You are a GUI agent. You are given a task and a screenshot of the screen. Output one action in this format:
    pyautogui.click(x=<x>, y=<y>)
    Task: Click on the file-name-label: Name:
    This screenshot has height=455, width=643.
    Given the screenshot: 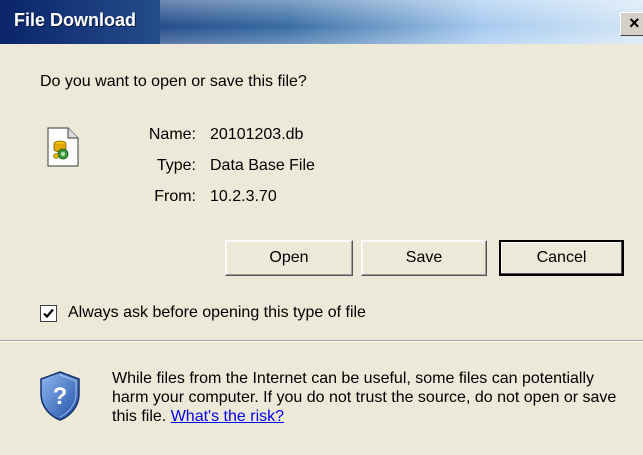 What is the action you would take?
    pyautogui.click(x=172, y=134)
    